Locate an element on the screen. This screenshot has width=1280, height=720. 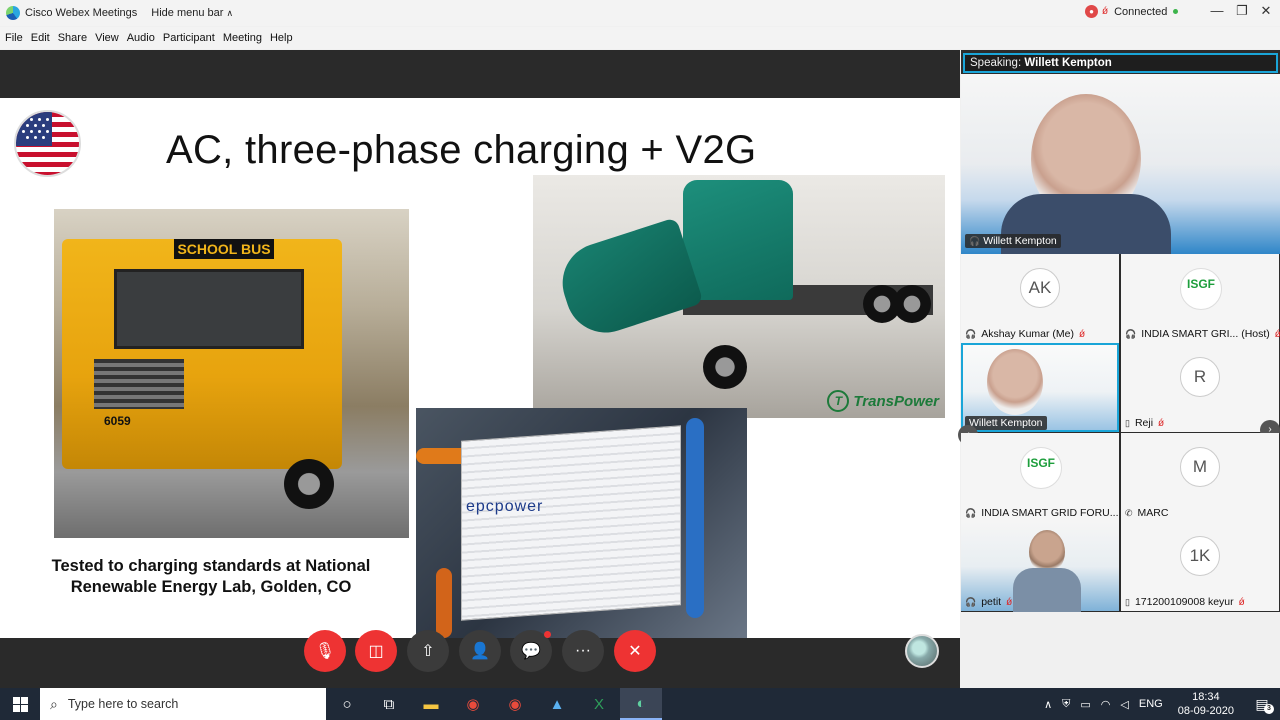
hide-menu-bar-button: Hide menu bar ∧ is located at coordinates (192, 13).